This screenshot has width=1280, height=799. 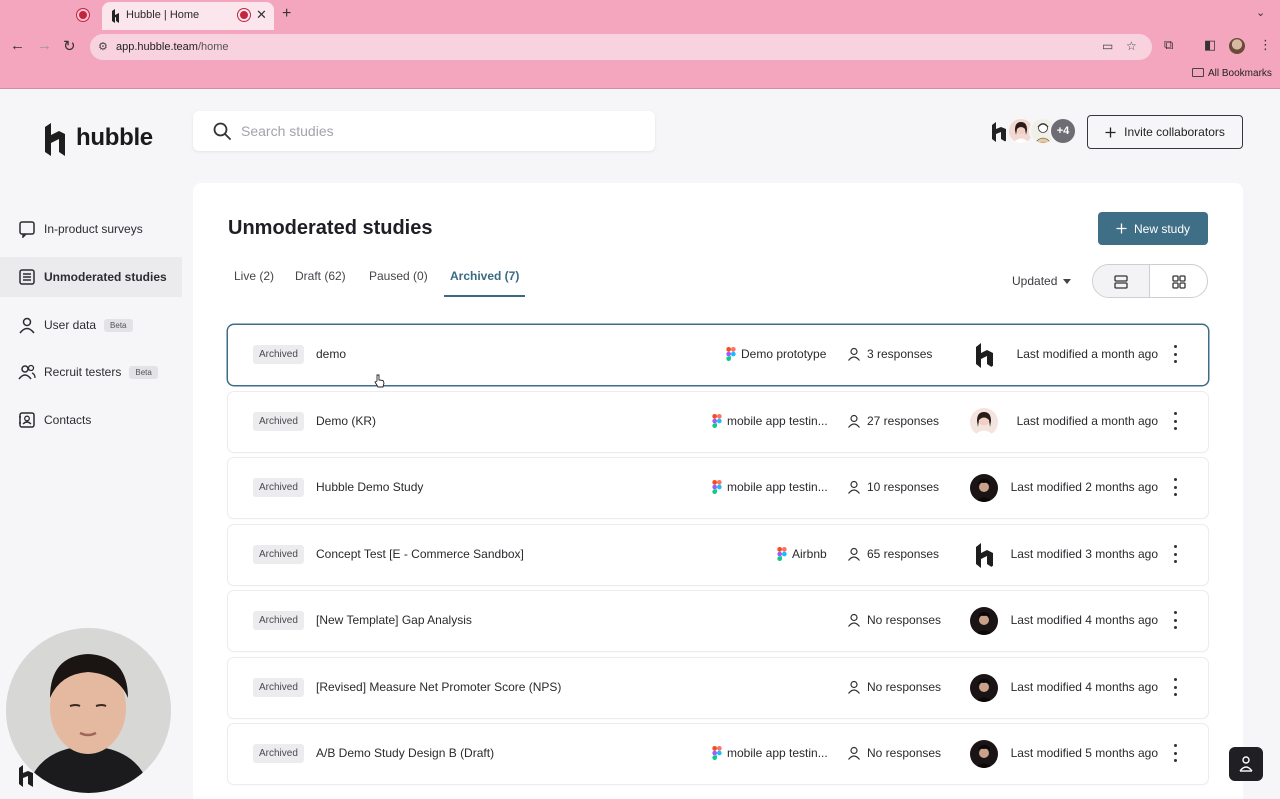 What do you see at coordinates (1246, 764) in the screenshot?
I see `help-widget-button` at bounding box center [1246, 764].